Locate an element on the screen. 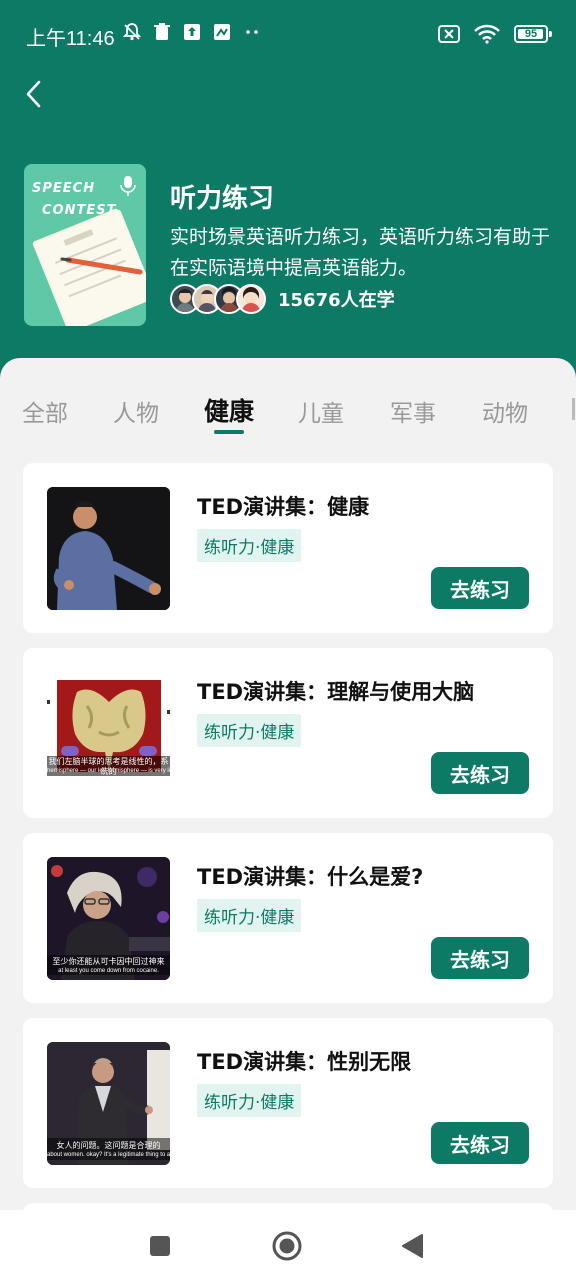 This screenshot has width=576, height=1280. course-title: TED演讲集：性别无限 is located at coordinates (304, 1062).